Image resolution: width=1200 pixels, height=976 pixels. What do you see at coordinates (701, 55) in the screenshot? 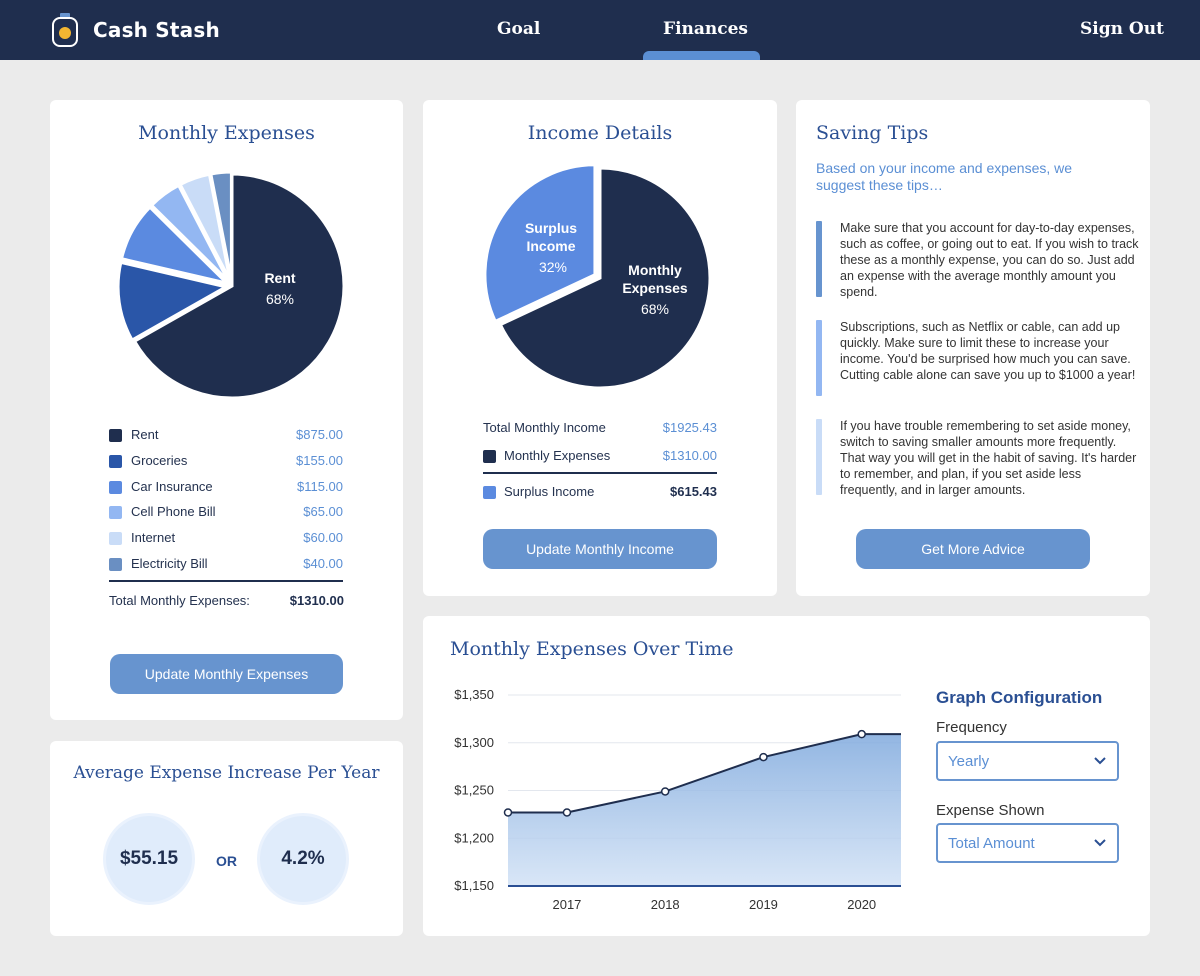
I see `active-tab-indicator` at bounding box center [701, 55].